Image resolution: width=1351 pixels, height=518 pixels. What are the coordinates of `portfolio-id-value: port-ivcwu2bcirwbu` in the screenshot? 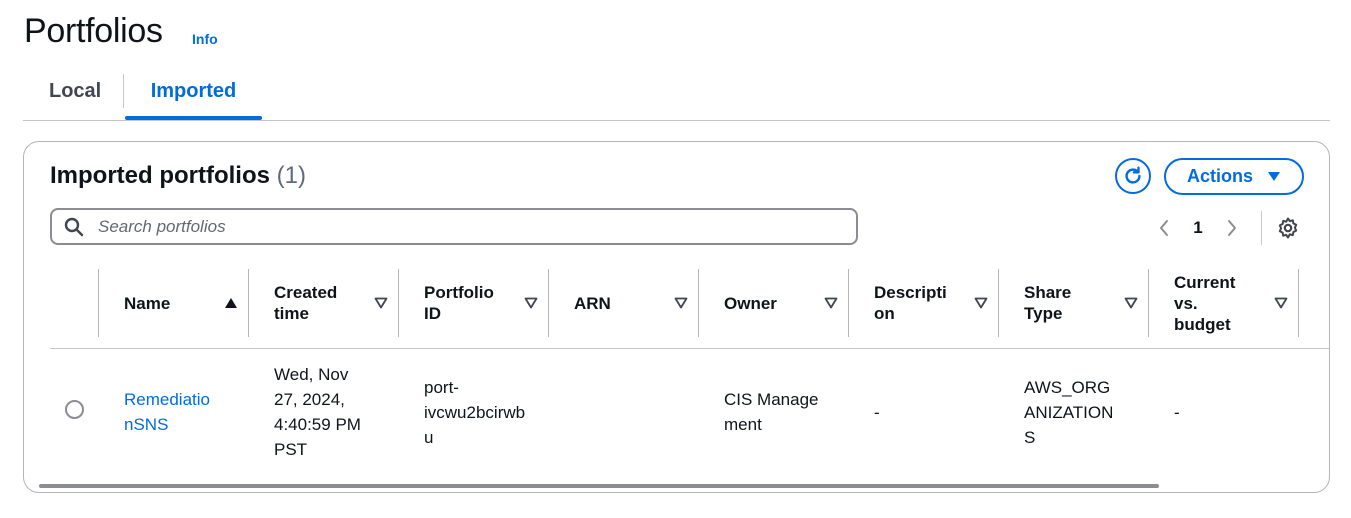 It's located at (475, 412).